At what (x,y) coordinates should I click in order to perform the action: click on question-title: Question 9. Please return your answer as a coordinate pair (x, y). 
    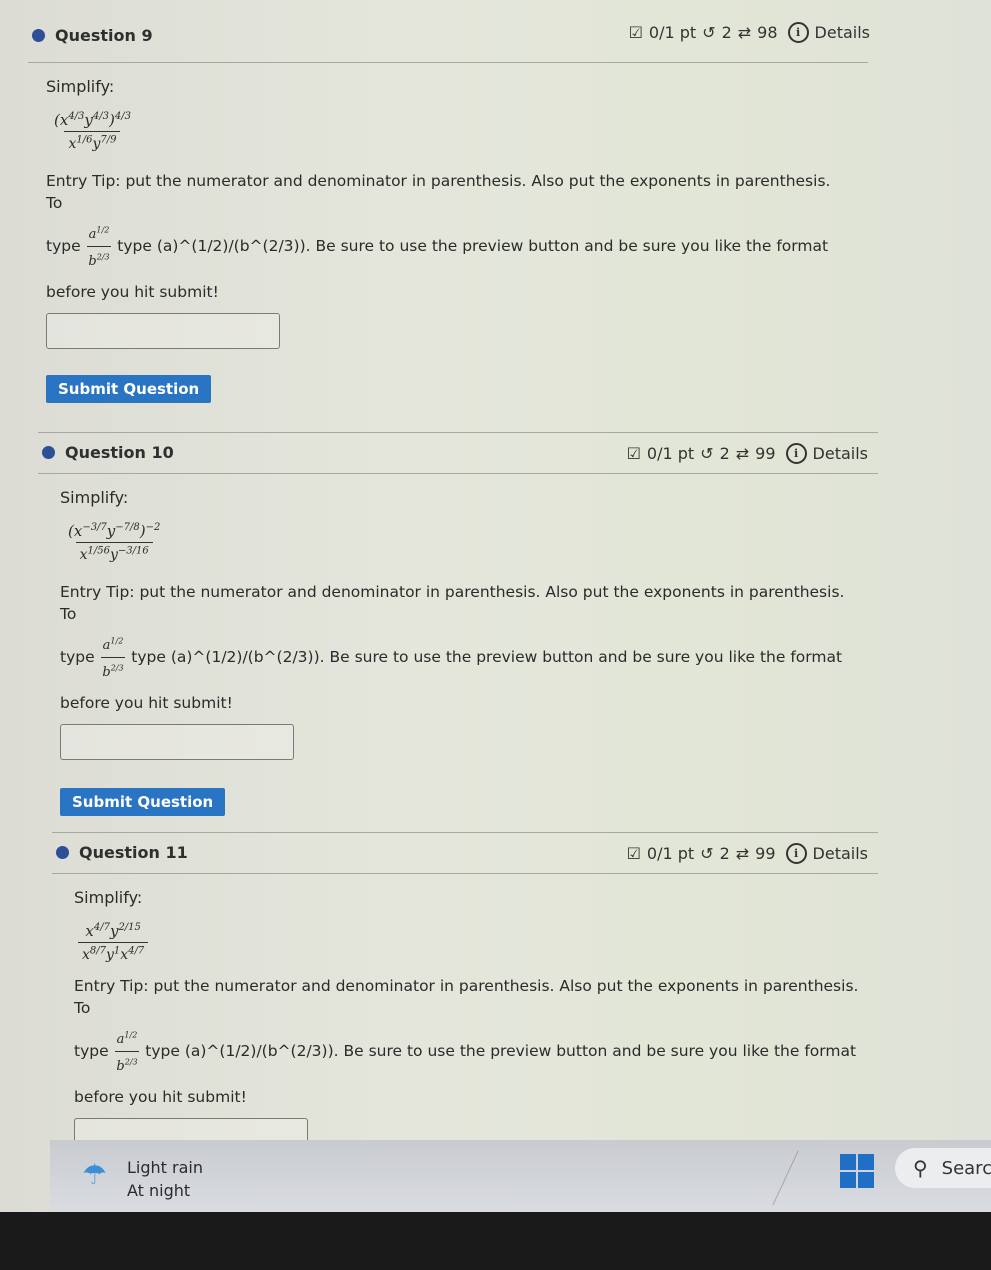
    Looking at the image, I should click on (92, 35).